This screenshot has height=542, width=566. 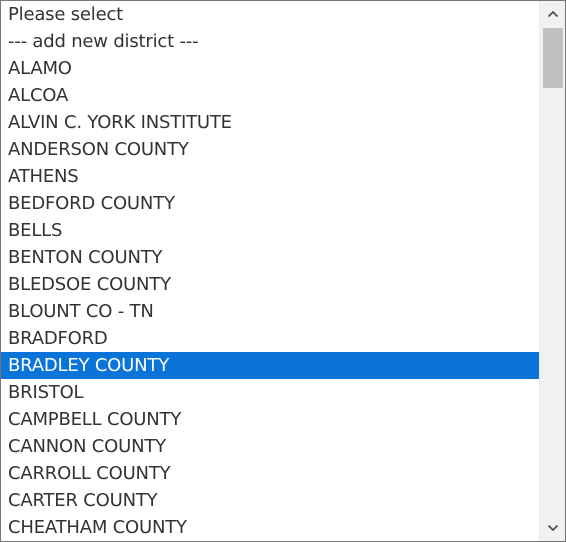 I want to click on option-district: BRISTOL, so click(x=270, y=392).